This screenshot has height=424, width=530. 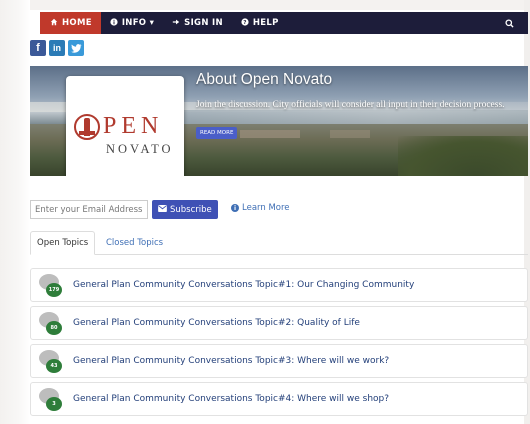 I want to click on topic-tabs: Open Topics Closed Topics, so click(x=279, y=243).